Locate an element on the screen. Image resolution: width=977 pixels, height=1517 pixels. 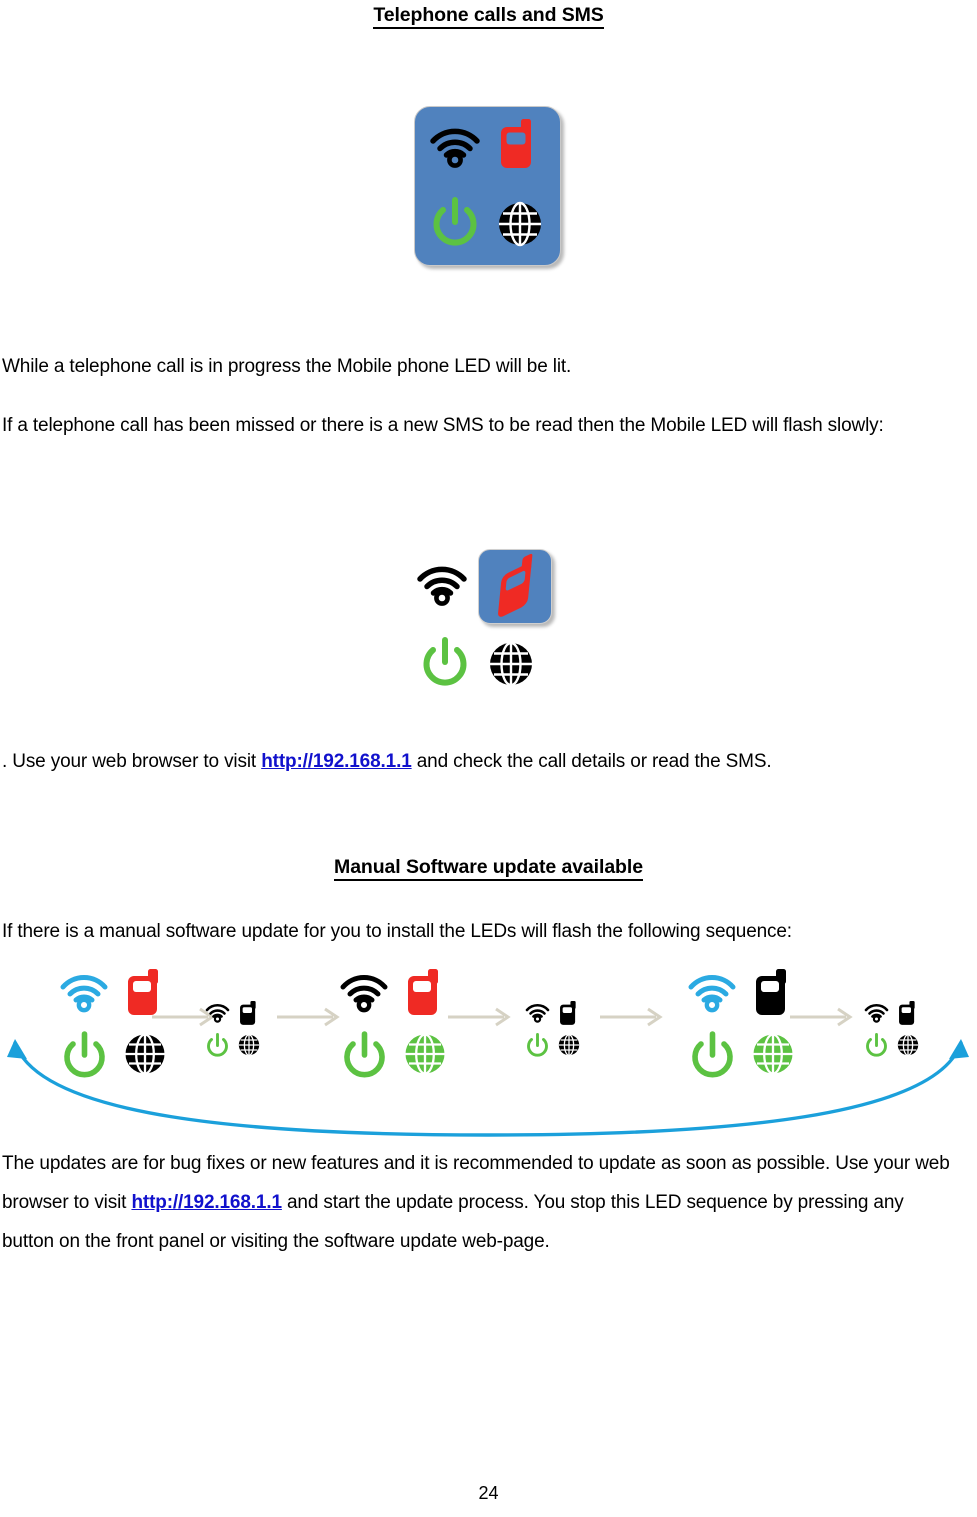
page-title-telephone: Telephone calls and SMS is located at coordinates (488, 16).